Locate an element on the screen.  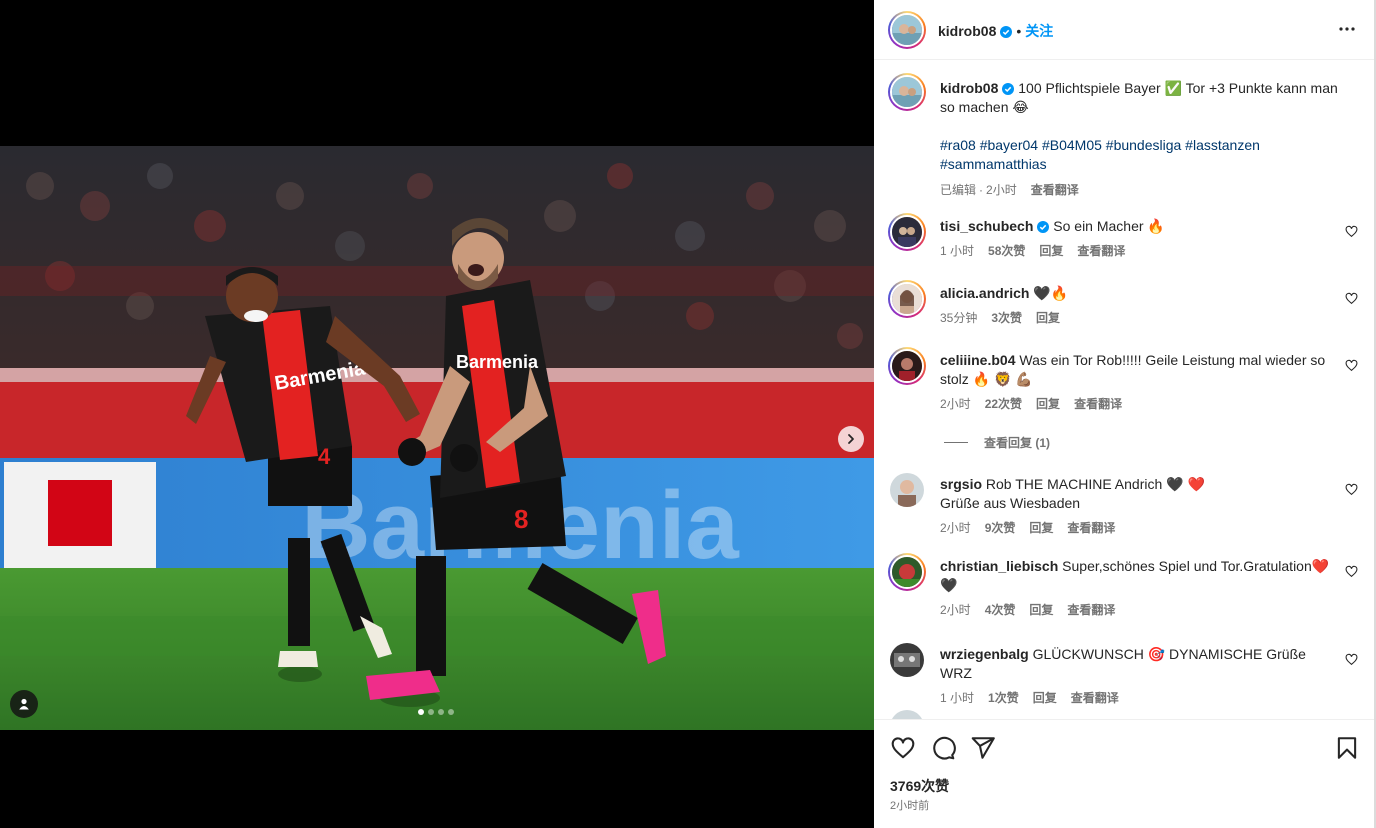
comment-username: christian_liebisch is located at coordinates (999, 566).